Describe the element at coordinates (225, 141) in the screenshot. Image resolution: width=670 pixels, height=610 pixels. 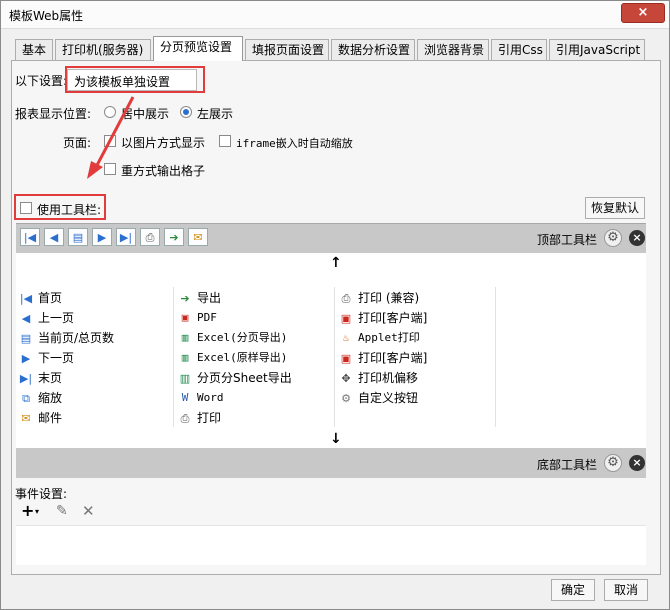
I see `iframe-zoom-checkbox` at that location.